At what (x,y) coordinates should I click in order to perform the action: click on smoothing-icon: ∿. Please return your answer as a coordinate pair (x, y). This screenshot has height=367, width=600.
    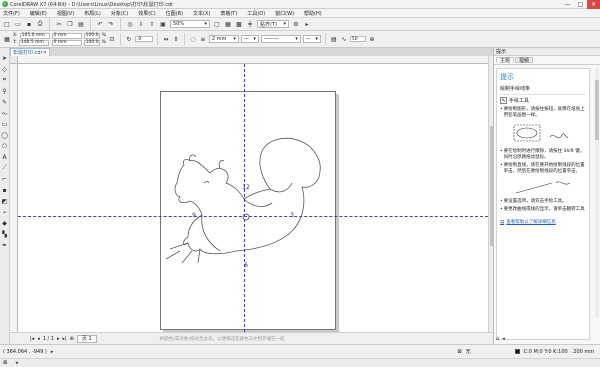
    Looking at the image, I should click on (344, 39).